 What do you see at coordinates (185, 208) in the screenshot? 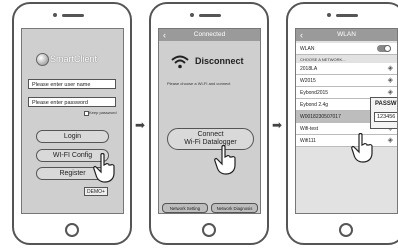
I see `tab-network-setting: Network Setting` at bounding box center [185, 208].